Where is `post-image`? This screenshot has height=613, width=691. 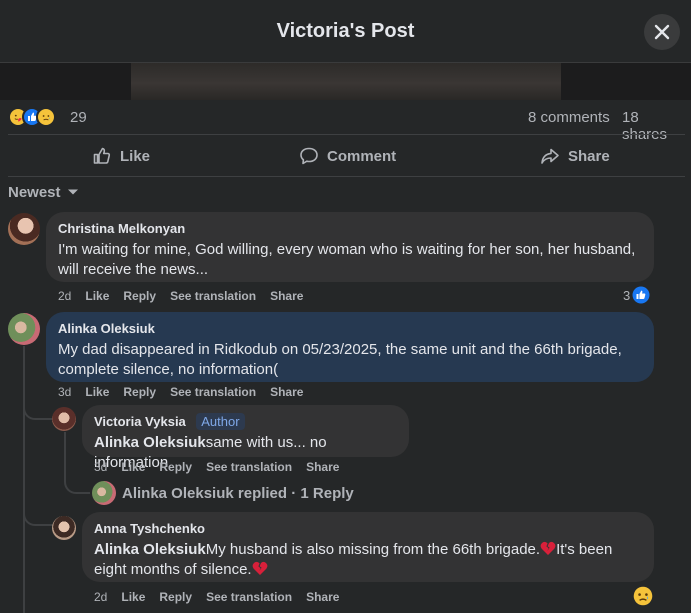 post-image is located at coordinates (346, 81).